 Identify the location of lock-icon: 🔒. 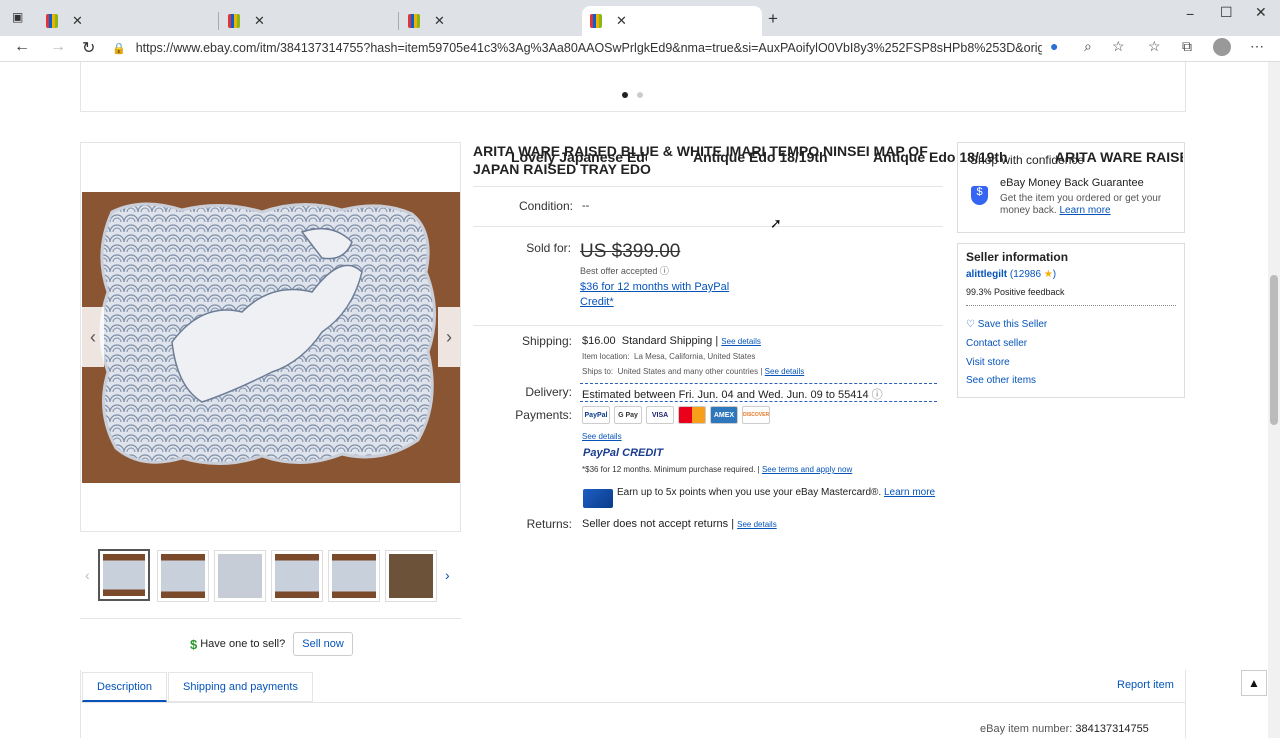
(119, 48).